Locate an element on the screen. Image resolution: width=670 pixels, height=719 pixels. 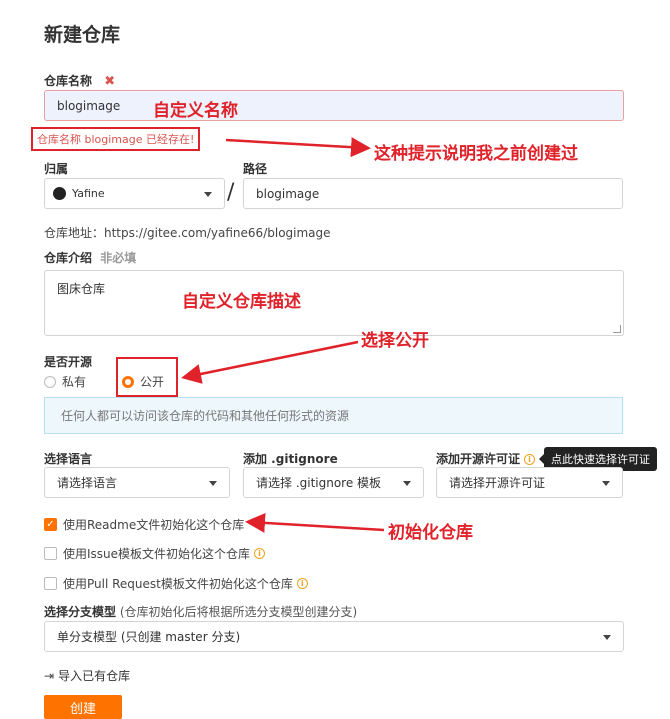
owner-value: Yafine is located at coordinates (88, 193).